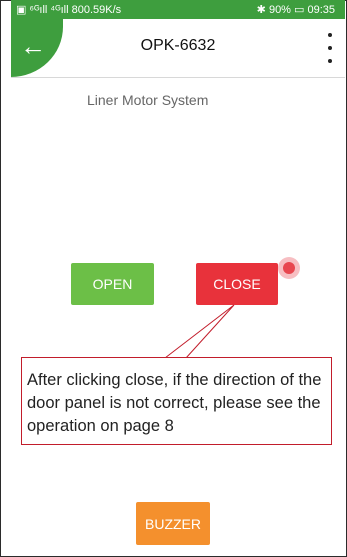  What do you see at coordinates (199, 331) in the screenshot?
I see `callout-pointer` at bounding box center [199, 331].